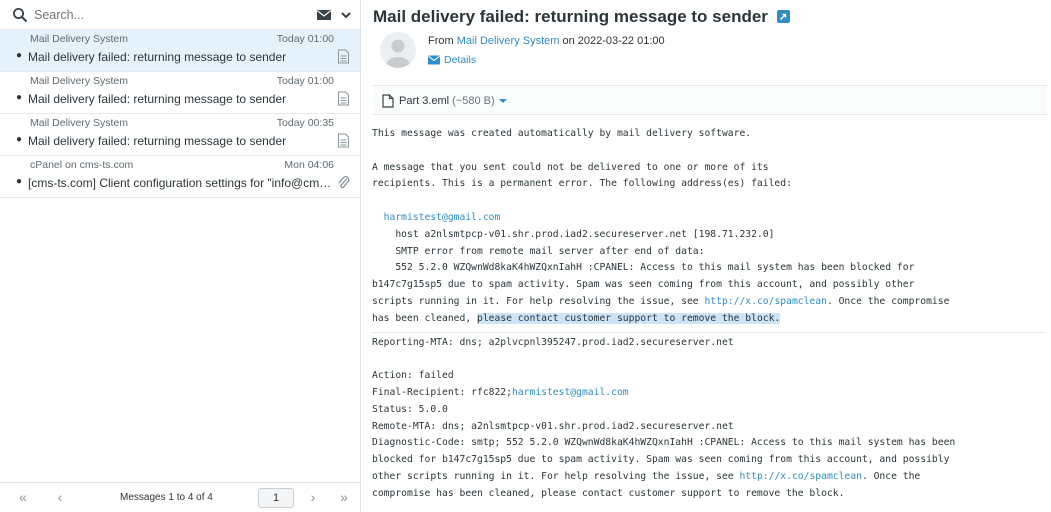 This screenshot has height=512, width=1051. I want to click on from-prefix: From, so click(442, 41).